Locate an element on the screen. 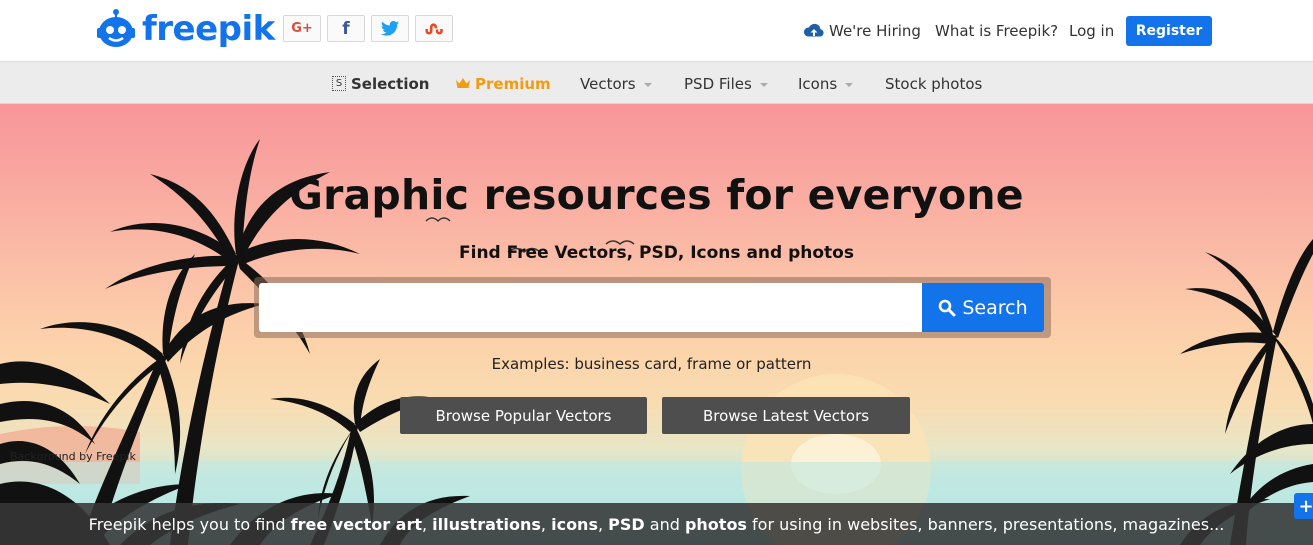  logo-text: freepik is located at coordinates (208, 29).